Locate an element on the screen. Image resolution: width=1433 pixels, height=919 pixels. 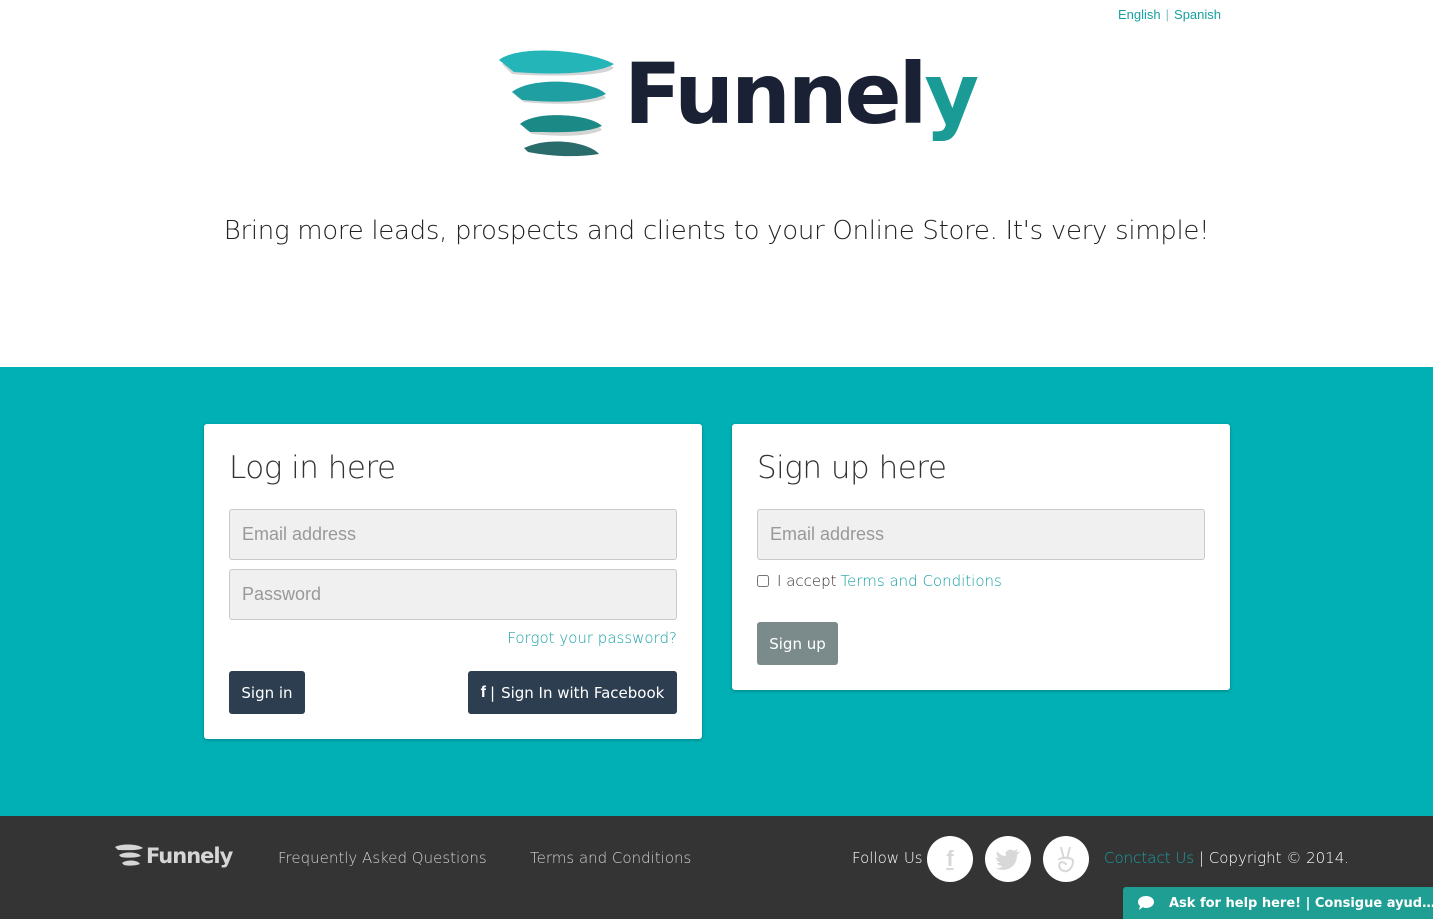
copyright-label: | Copyright © 2014. is located at coordinates (1274, 858).